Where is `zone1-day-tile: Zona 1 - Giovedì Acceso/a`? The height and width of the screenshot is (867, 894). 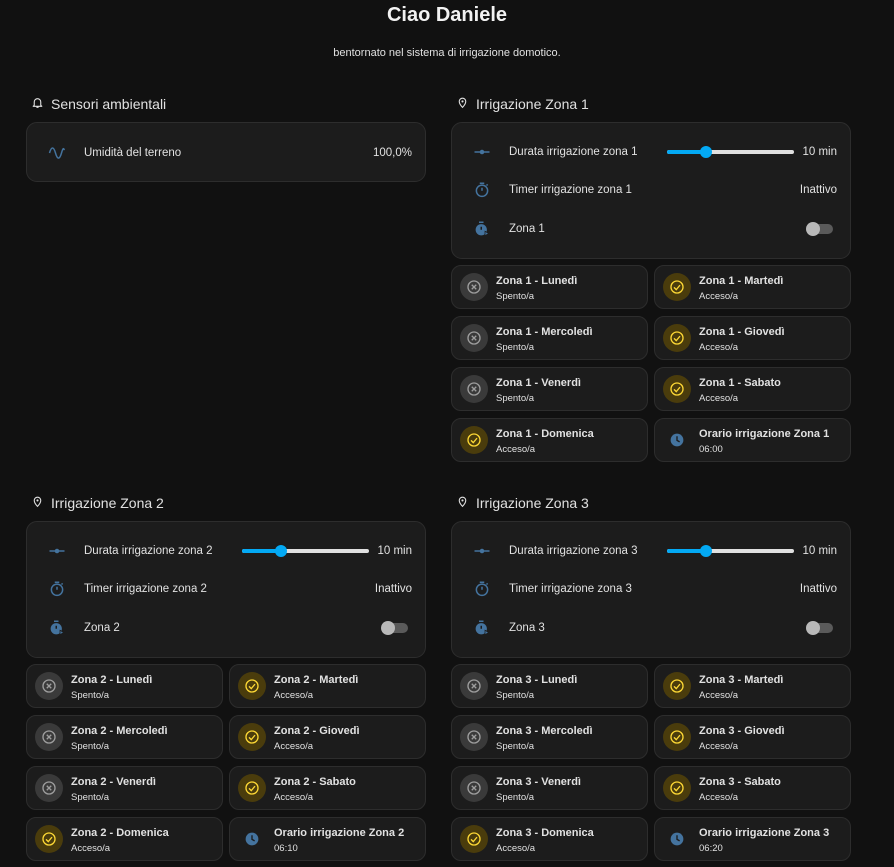 zone1-day-tile: Zona 1 - Giovedì Acceso/a is located at coordinates (752, 338).